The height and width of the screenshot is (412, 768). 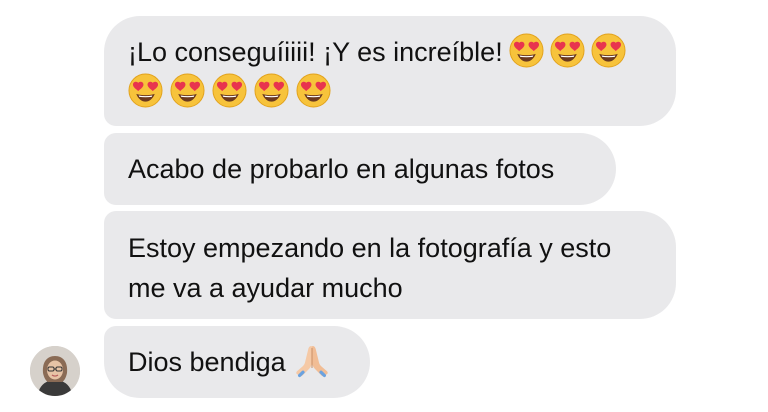 I want to click on message-4-text: Dios bendiga, so click(x=207, y=362).